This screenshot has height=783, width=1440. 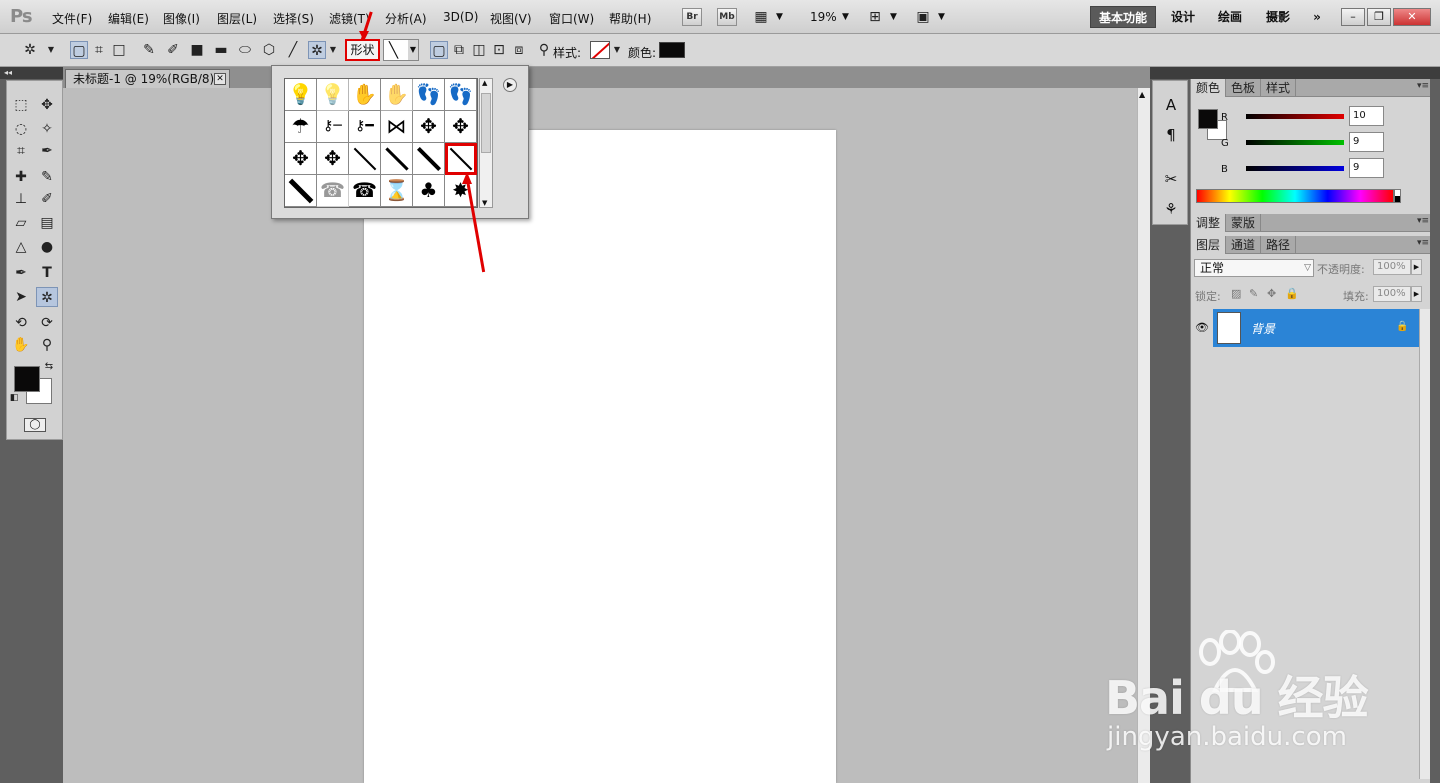 I want to click on fill-pixels-mode-icon: □, so click(x=119, y=50).